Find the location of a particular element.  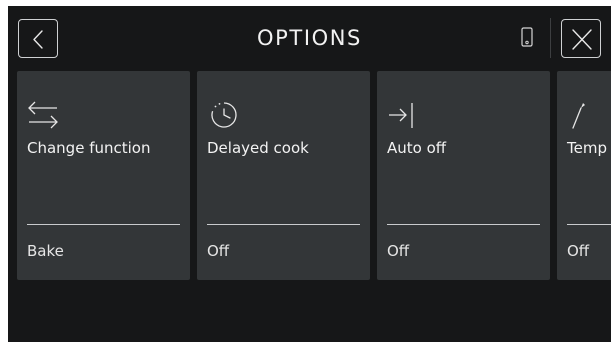

card-label: Delayed cook is located at coordinates (258, 148).